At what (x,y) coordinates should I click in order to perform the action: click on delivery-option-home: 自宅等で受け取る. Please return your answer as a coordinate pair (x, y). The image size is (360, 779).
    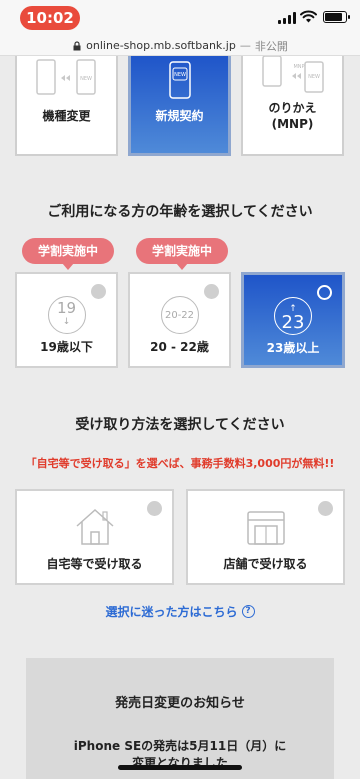
    Looking at the image, I should click on (94, 537).